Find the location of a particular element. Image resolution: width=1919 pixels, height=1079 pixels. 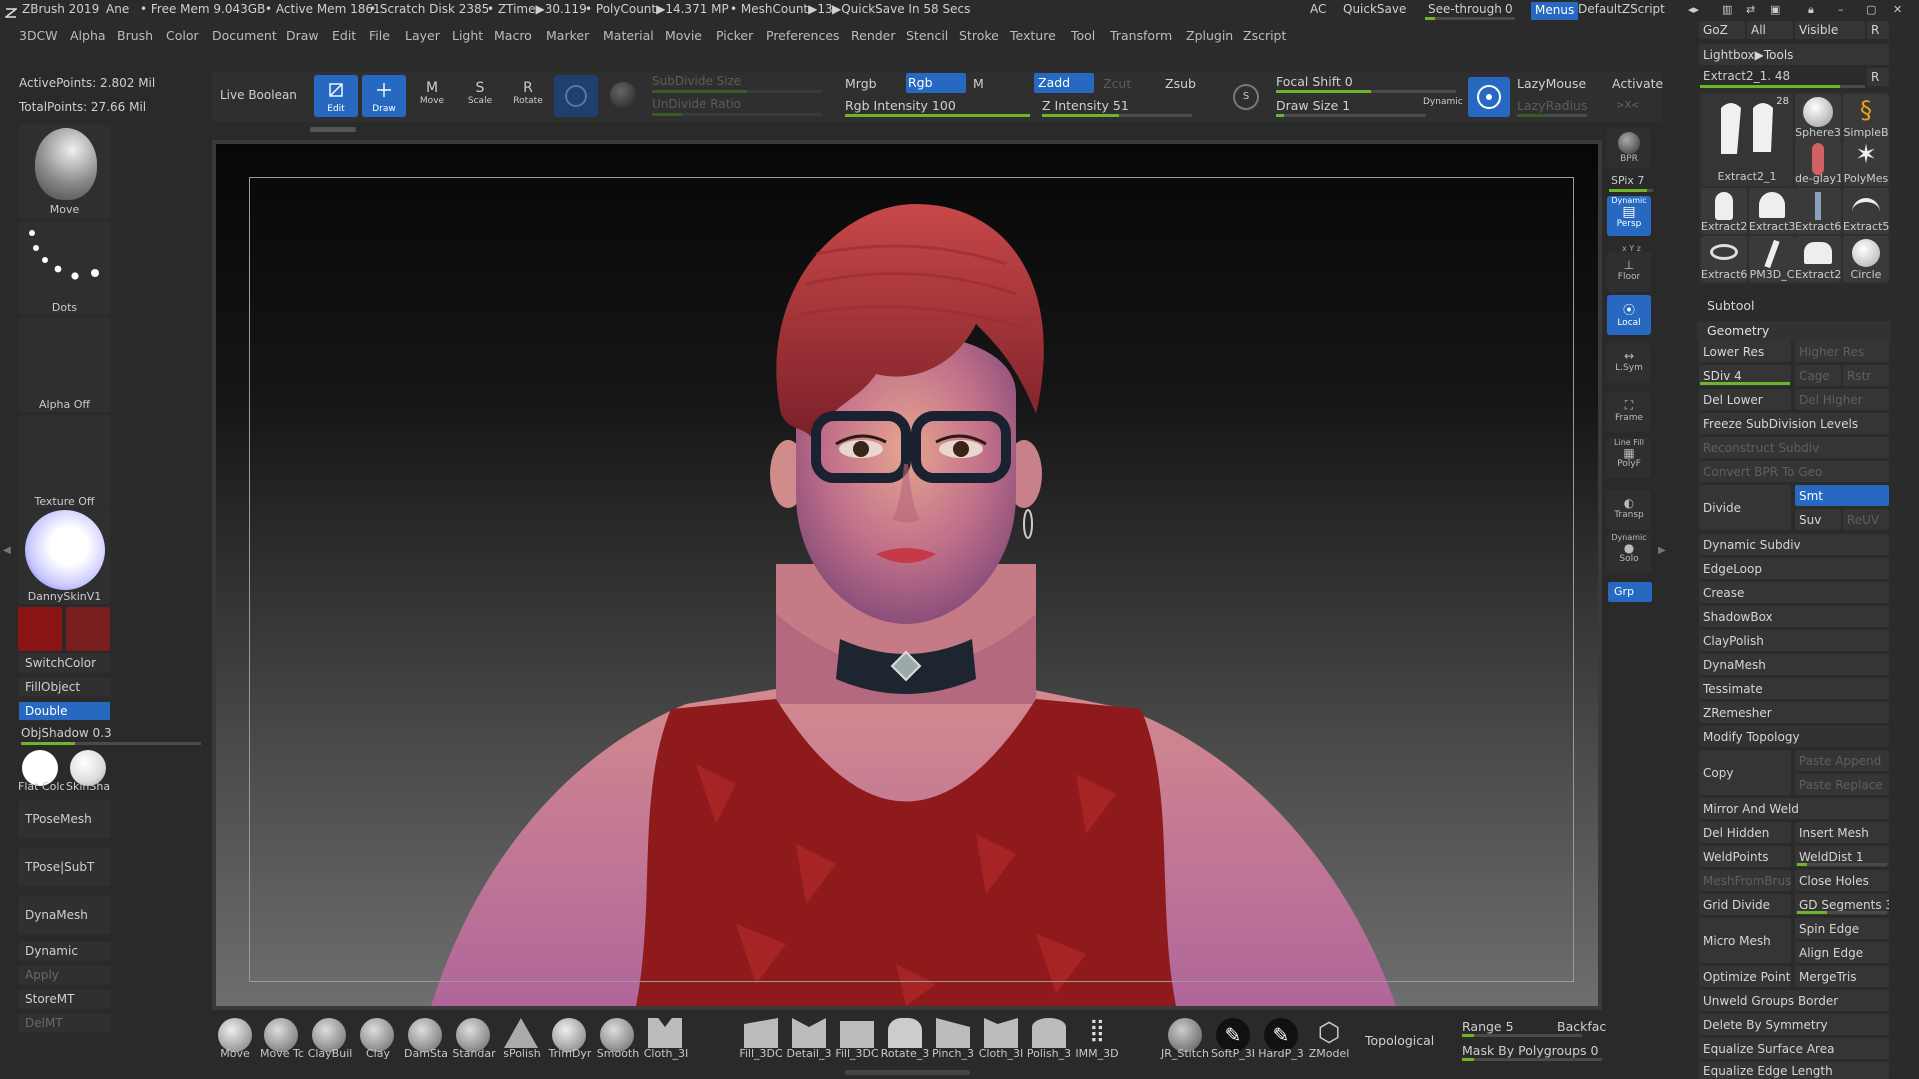

transp-button: ◐ Transp is located at coordinates (1629, 510).